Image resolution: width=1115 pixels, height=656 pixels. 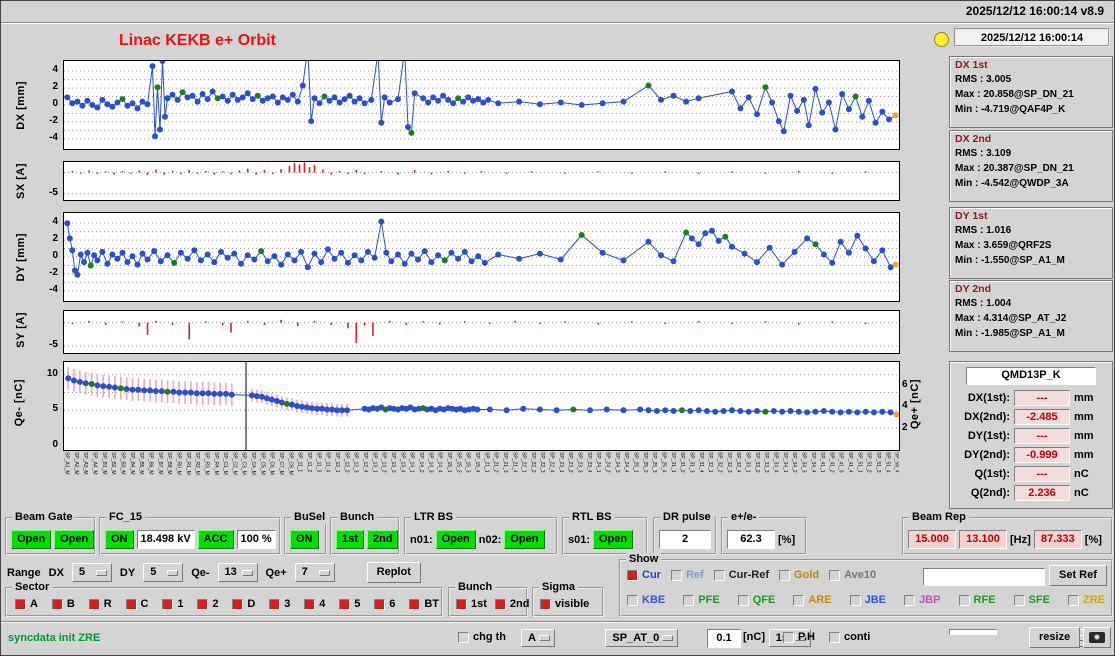 I want to click on ltr-n02-open-button: Open, so click(x=524, y=539).